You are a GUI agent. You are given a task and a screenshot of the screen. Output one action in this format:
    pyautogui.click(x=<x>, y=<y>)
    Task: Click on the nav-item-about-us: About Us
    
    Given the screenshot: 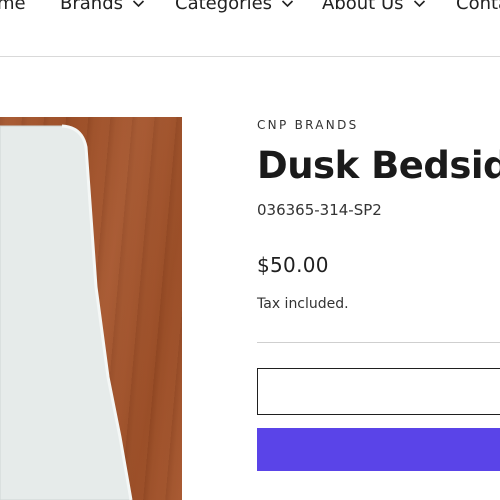 What is the action you would take?
    pyautogui.click(x=374, y=7)
    